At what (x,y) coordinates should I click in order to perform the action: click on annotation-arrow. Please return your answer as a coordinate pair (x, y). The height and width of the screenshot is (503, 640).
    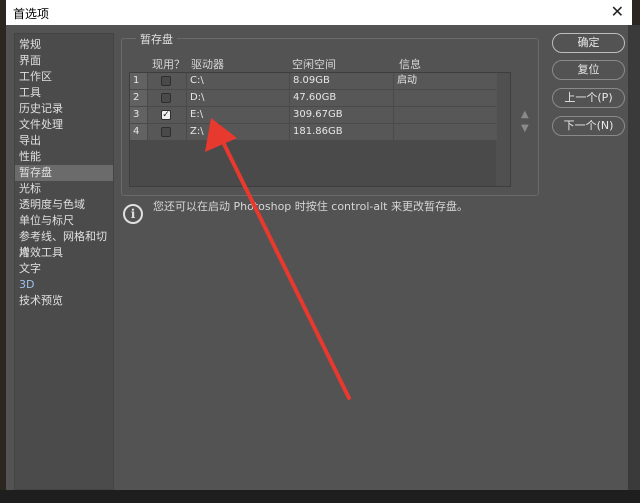
    Looking at the image, I should click on (278, 259).